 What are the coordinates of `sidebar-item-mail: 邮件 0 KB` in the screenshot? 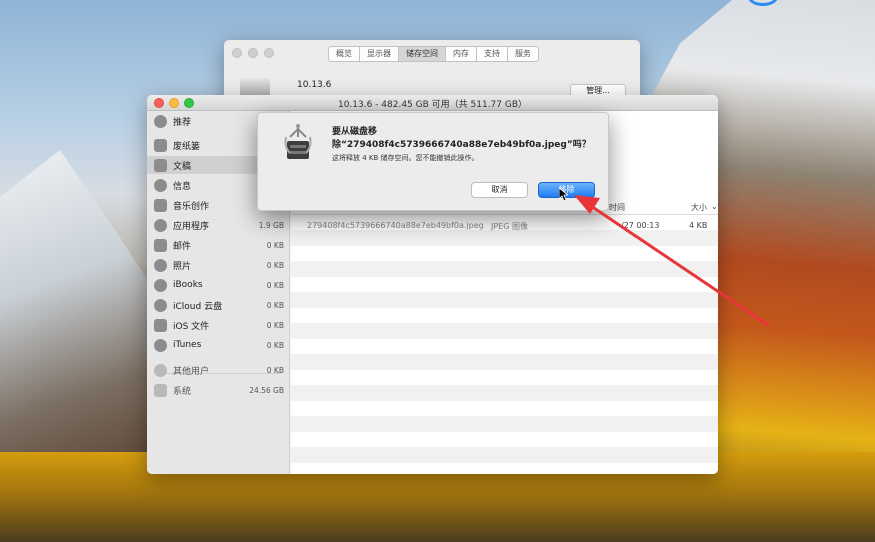 It's located at (219, 245).